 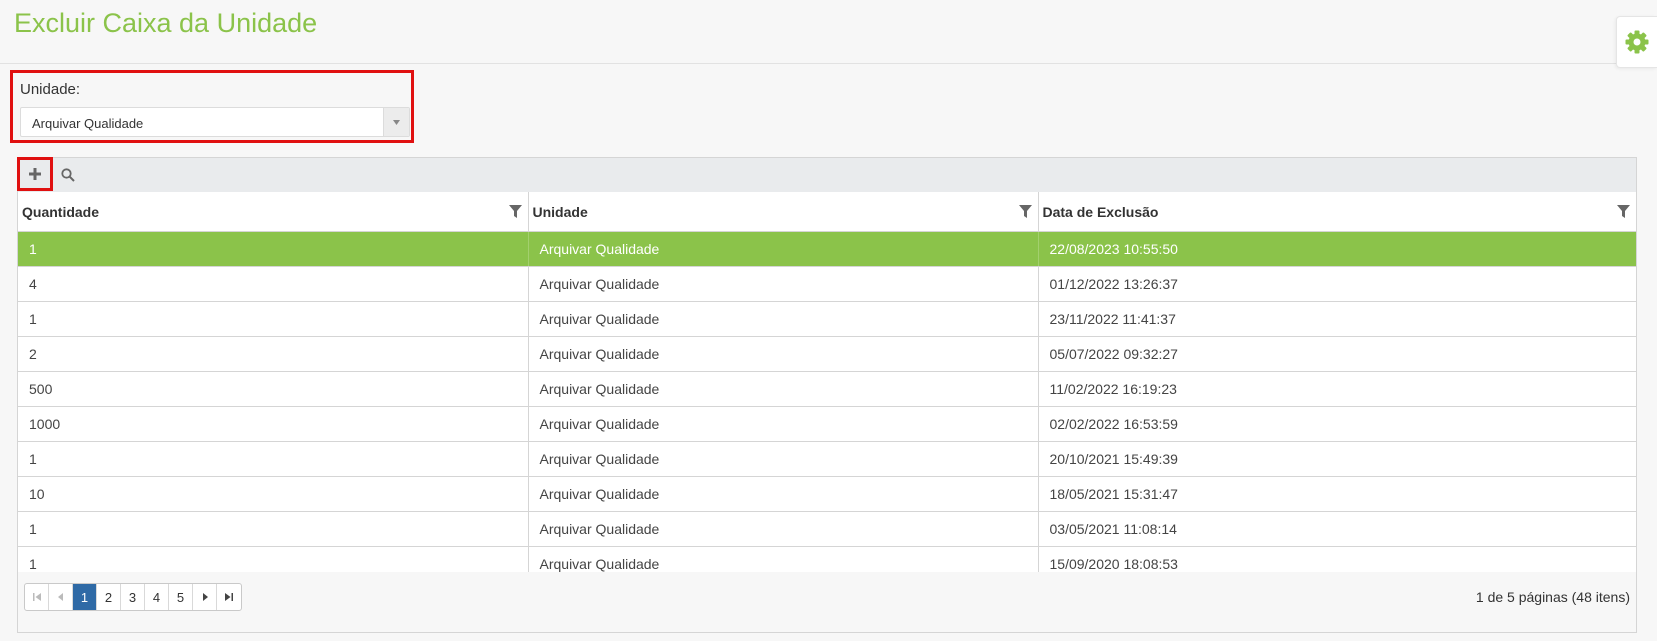 I want to click on table-row: 1 Arquivar Qualidade 20/10/2021 15:49:39, so click(x=827, y=459).